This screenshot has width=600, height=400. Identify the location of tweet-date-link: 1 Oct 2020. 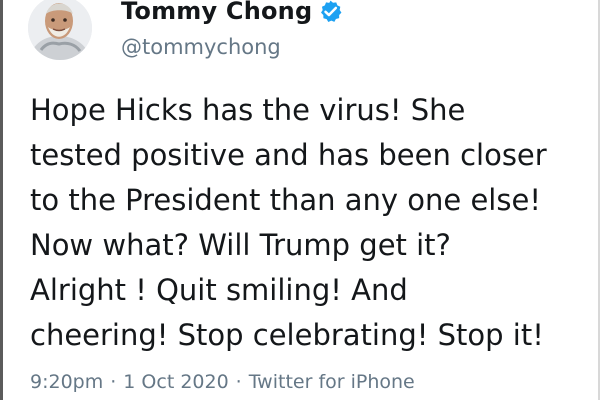
(175, 382).